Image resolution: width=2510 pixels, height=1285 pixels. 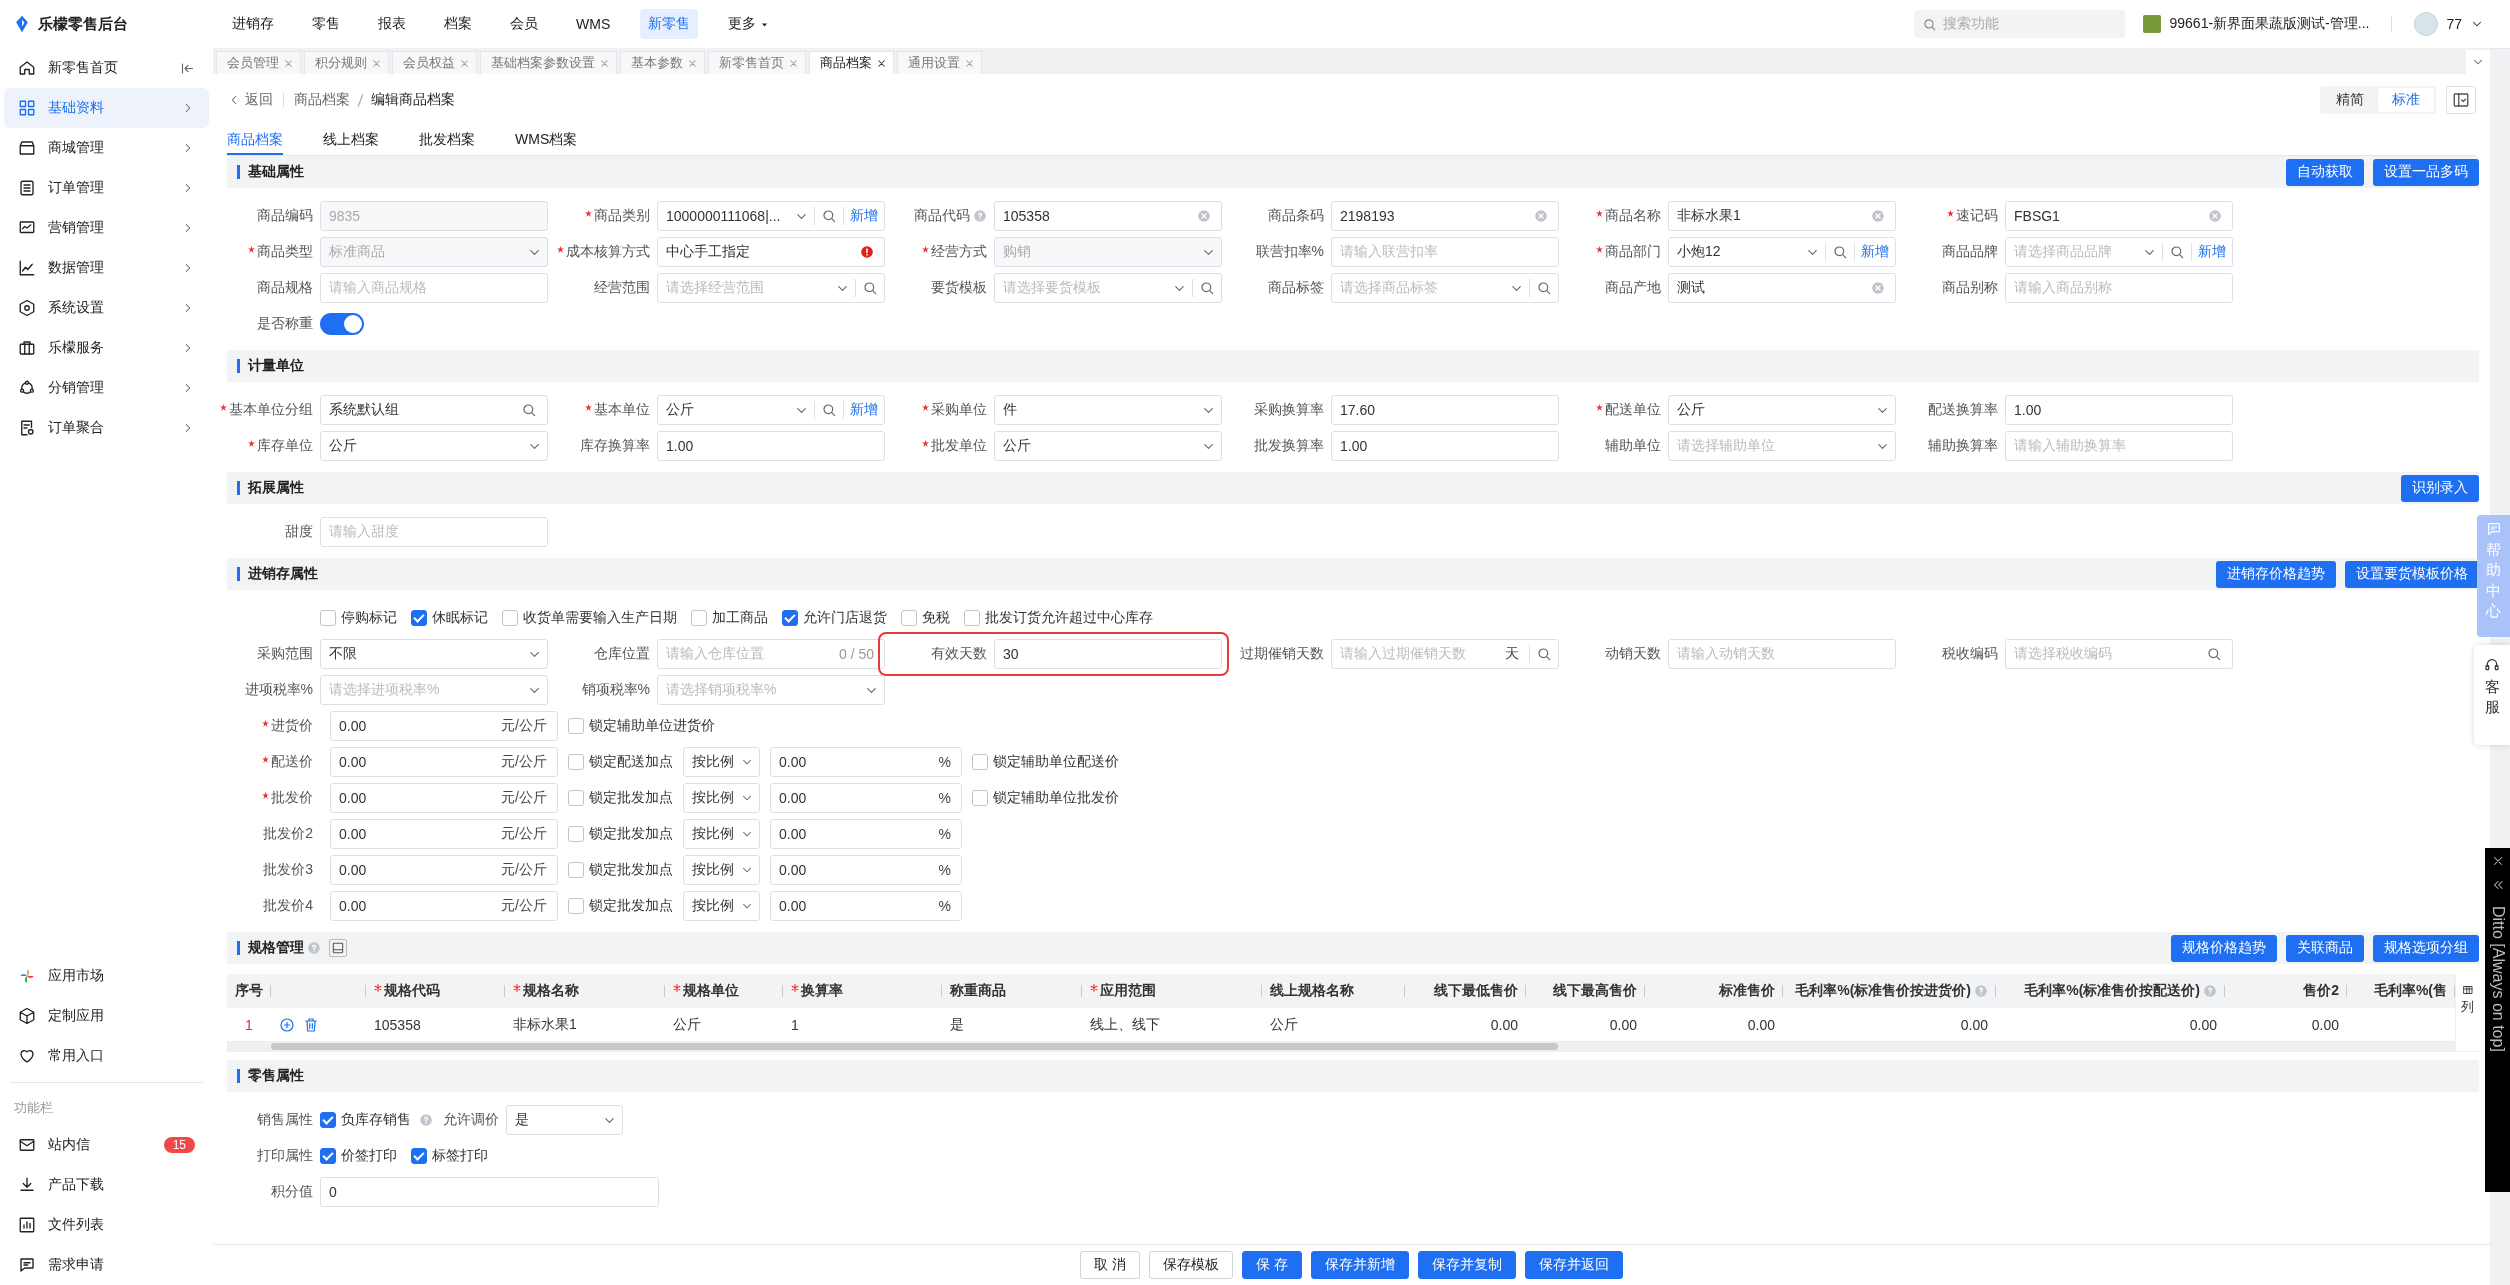 What do you see at coordinates (1782, 288) in the screenshot?
I see `text-field: 测试` at bounding box center [1782, 288].